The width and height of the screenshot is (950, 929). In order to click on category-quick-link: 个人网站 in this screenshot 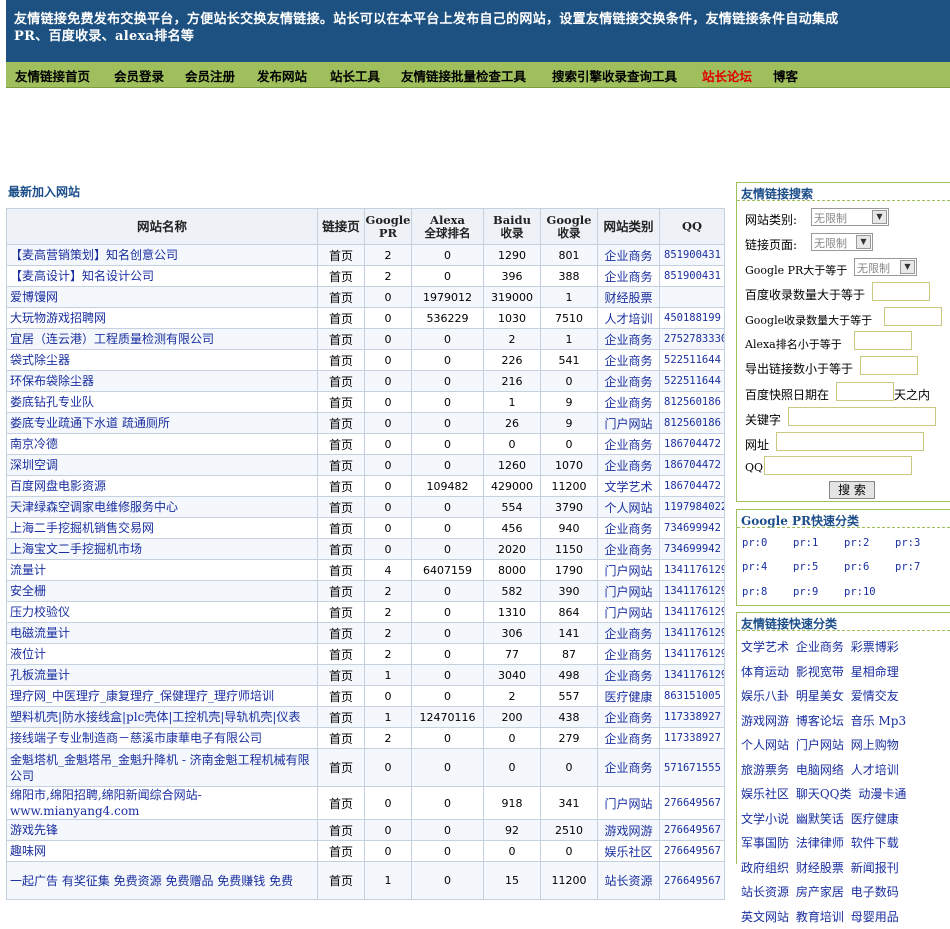, I will do `click(765, 745)`.